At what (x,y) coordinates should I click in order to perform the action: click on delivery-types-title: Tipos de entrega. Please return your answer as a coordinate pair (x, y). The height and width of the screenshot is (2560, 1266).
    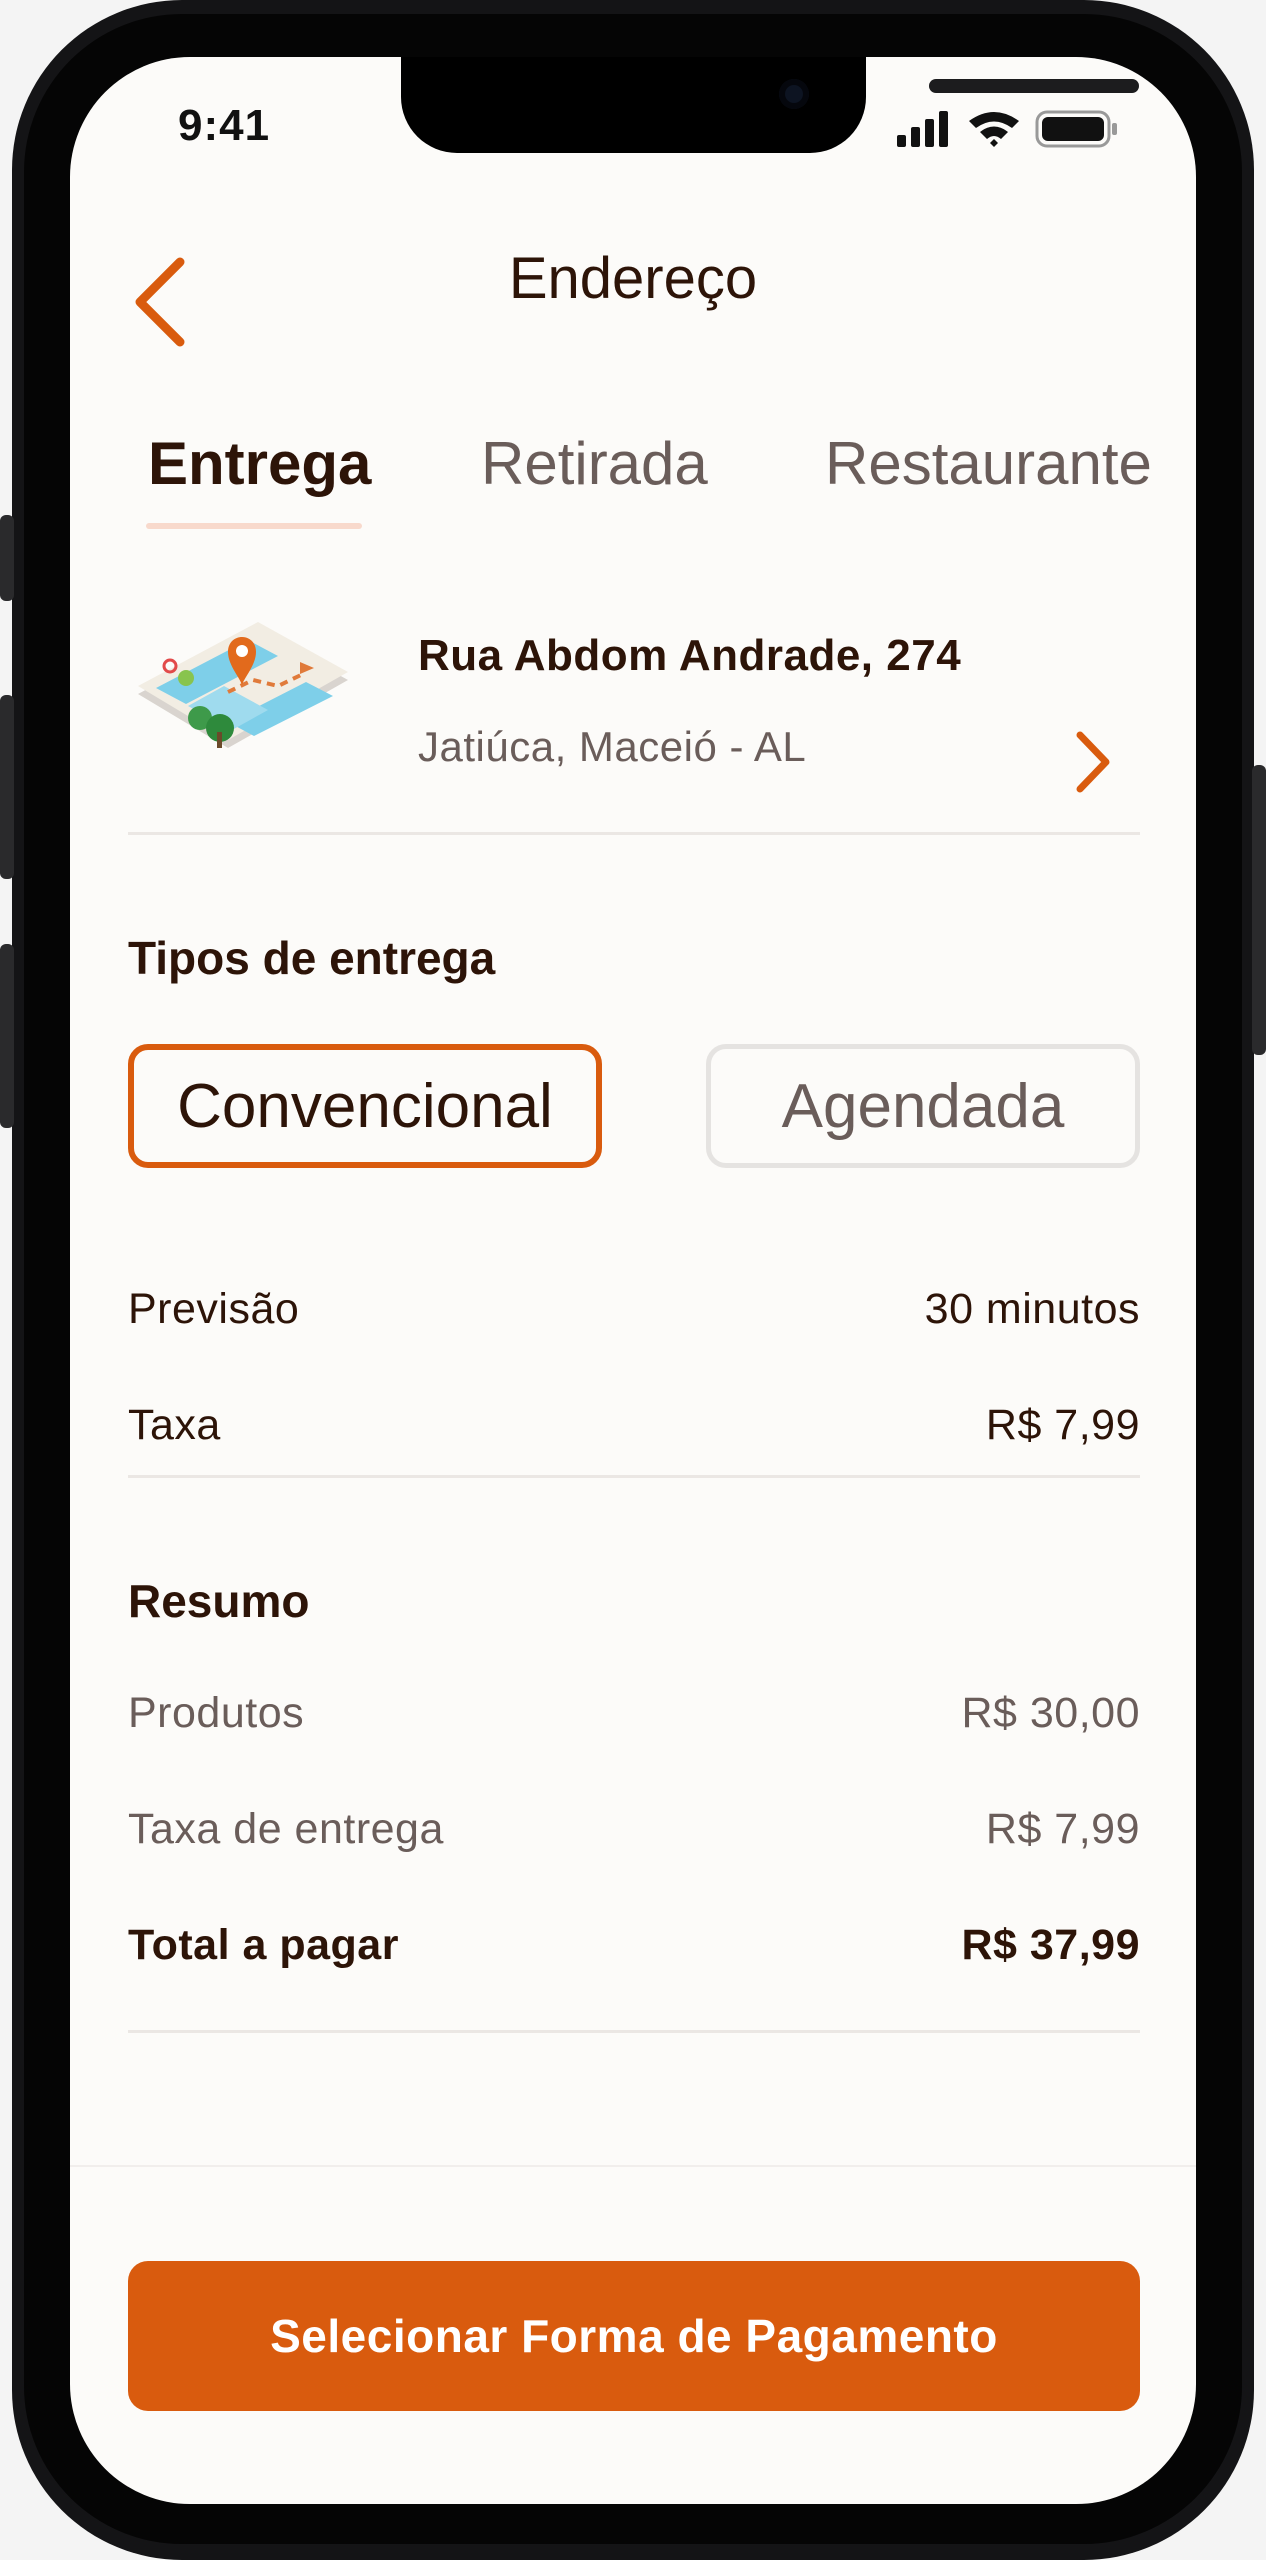
    Looking at the image, I should click on (312, 958).